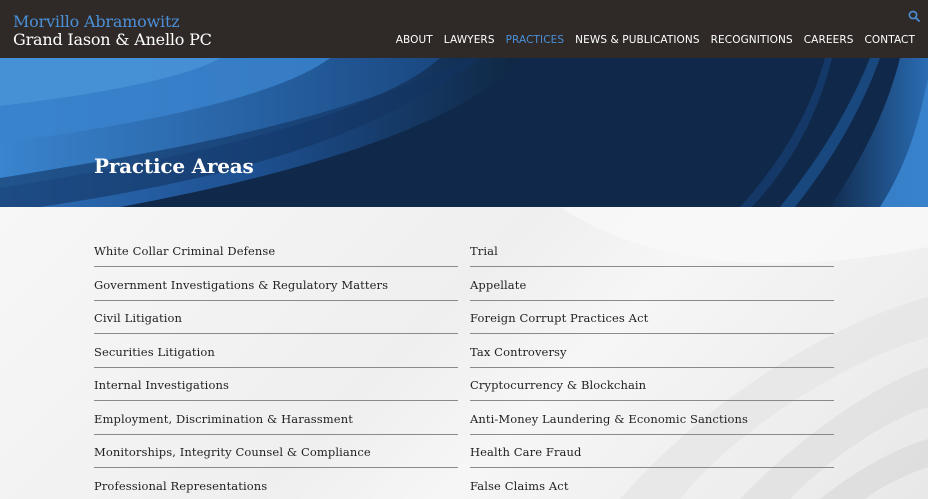  What do you see at coordinates (519, 486) in the screenshot?
I see `practice-link: False Claims Act` at bounding box center [519, 486].